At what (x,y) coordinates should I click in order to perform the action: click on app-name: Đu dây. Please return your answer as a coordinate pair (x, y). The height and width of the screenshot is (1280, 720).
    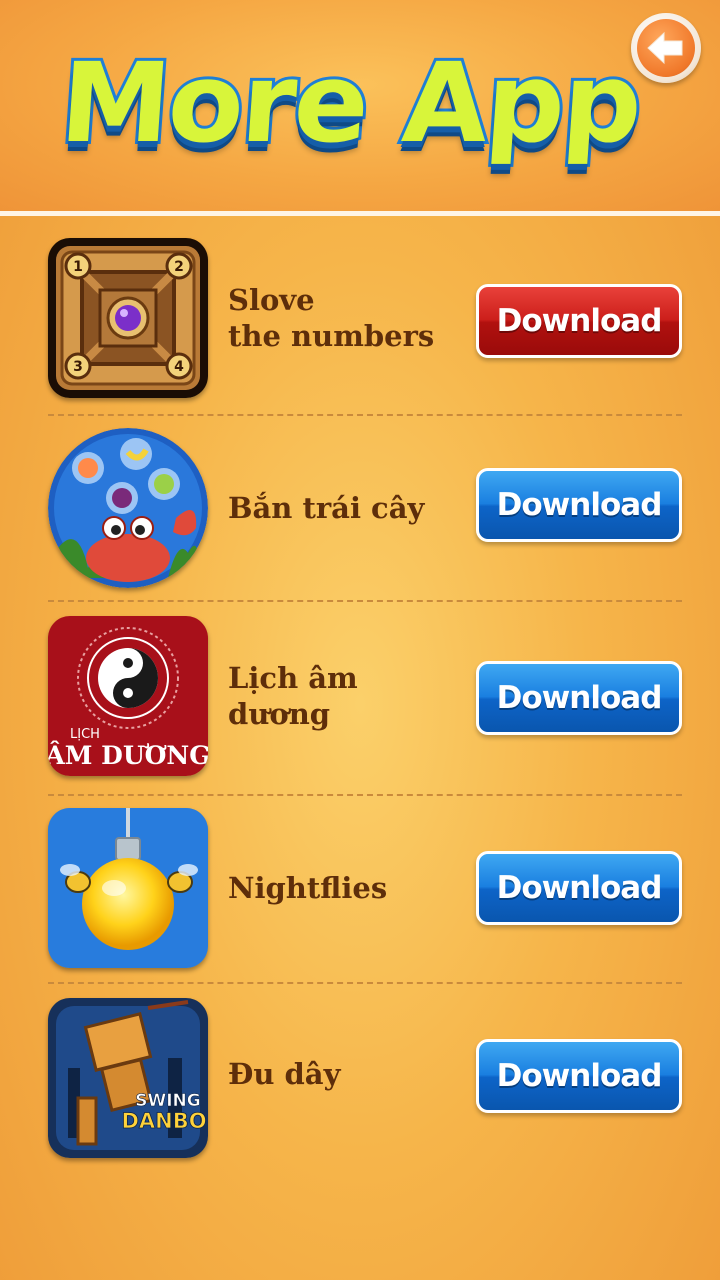
    Looking at the image, I should click on (284, 1074).